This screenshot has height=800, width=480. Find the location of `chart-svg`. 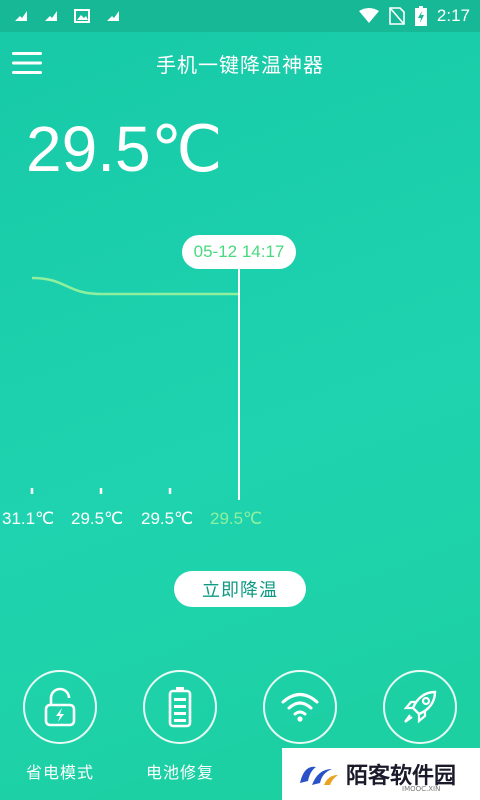

chart-svg is located at coordinates (135, 383).